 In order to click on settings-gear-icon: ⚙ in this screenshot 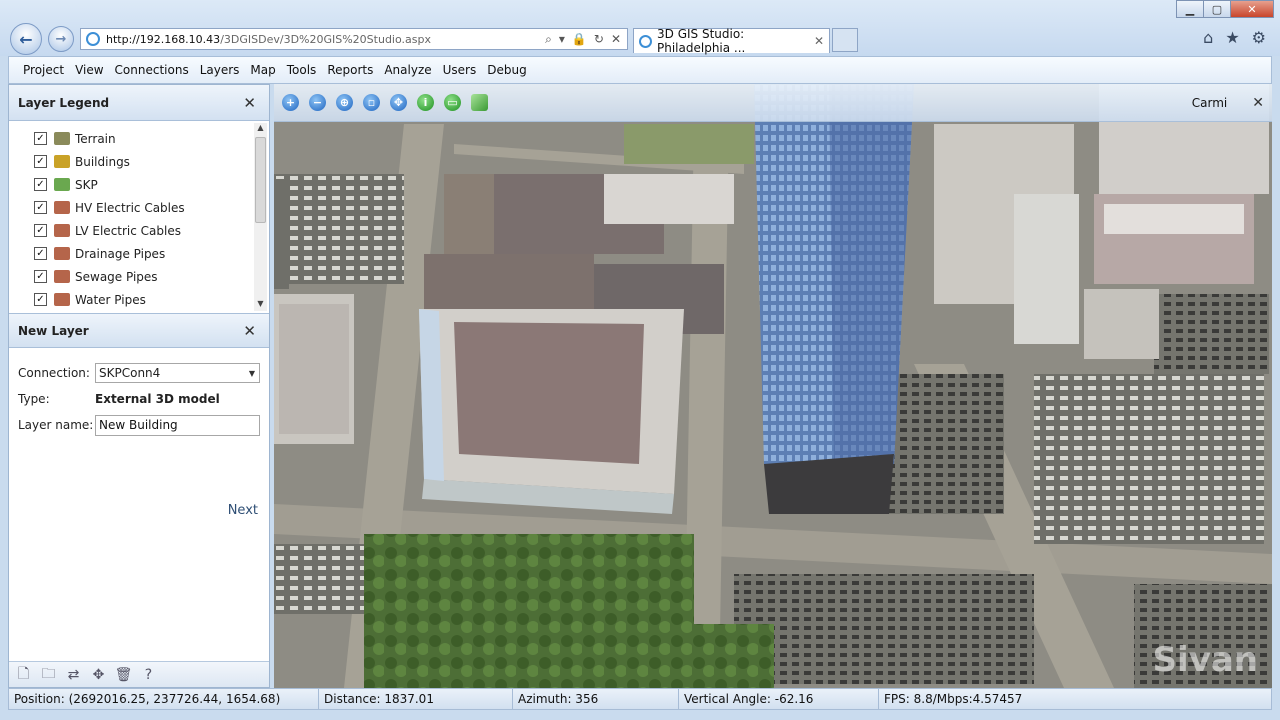, I will do `click(1259, 37)`.